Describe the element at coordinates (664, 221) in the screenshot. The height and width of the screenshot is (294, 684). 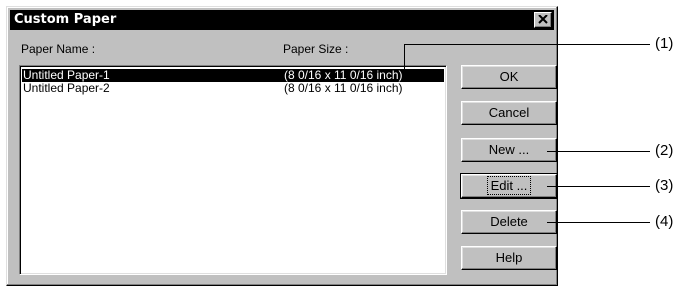
I see `callout-label-4: (4)` at that location.